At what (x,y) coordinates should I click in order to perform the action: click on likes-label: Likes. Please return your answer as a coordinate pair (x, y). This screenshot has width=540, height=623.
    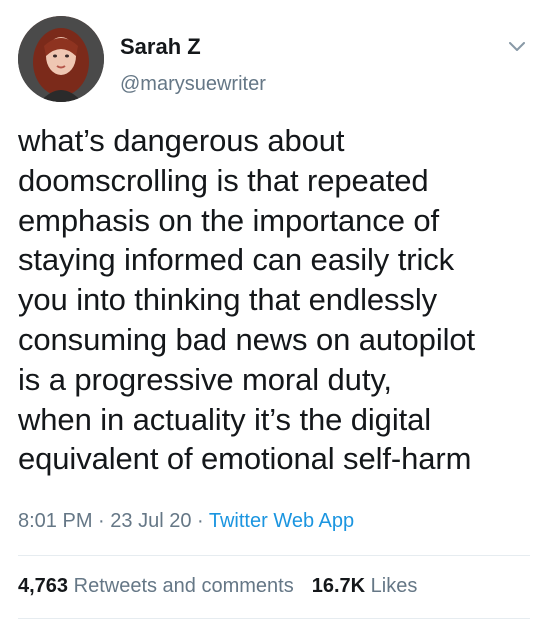
    Looking at the image, I should click on (394, 586).